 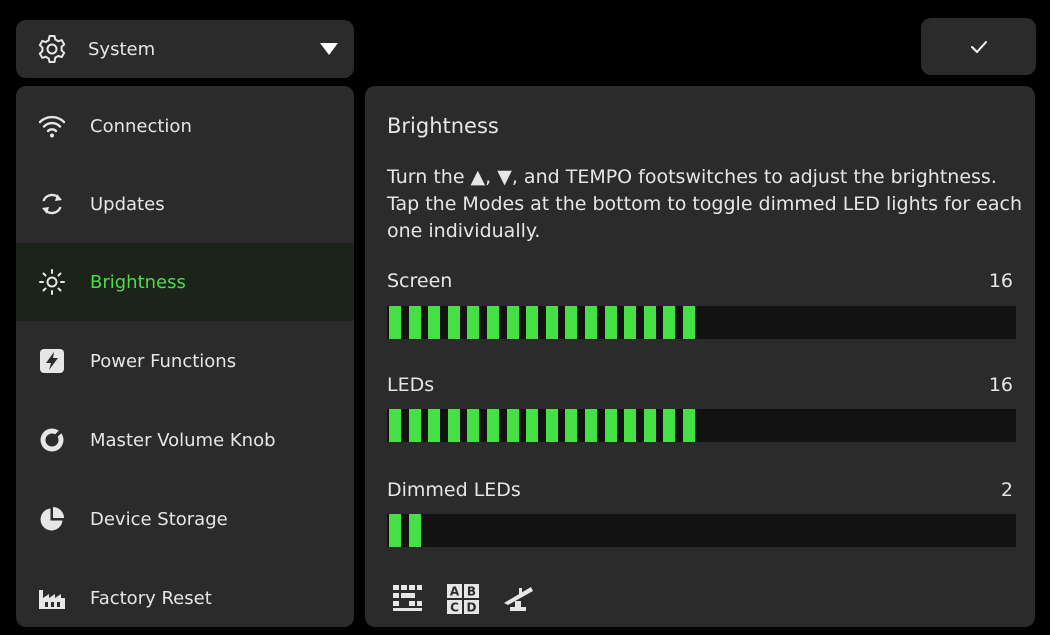 I want to click on leds-brightness-label: LEDs, so click(x=411, y=385).